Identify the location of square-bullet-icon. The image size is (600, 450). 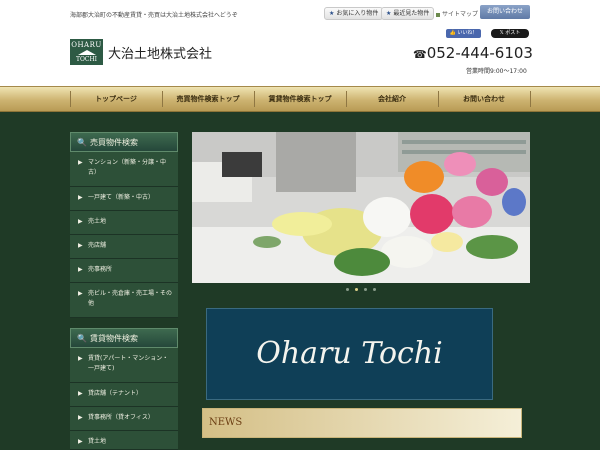
(438, 14).